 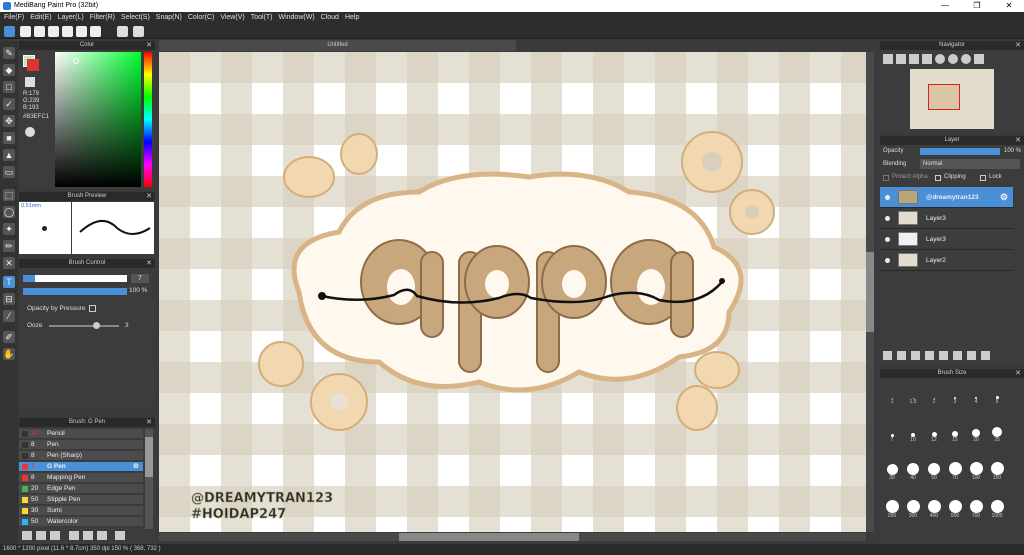 What do you see at coordinates (96, 325) in the screenshot?
I see `ooze-slider-handle` at bounding box center [96, 325].